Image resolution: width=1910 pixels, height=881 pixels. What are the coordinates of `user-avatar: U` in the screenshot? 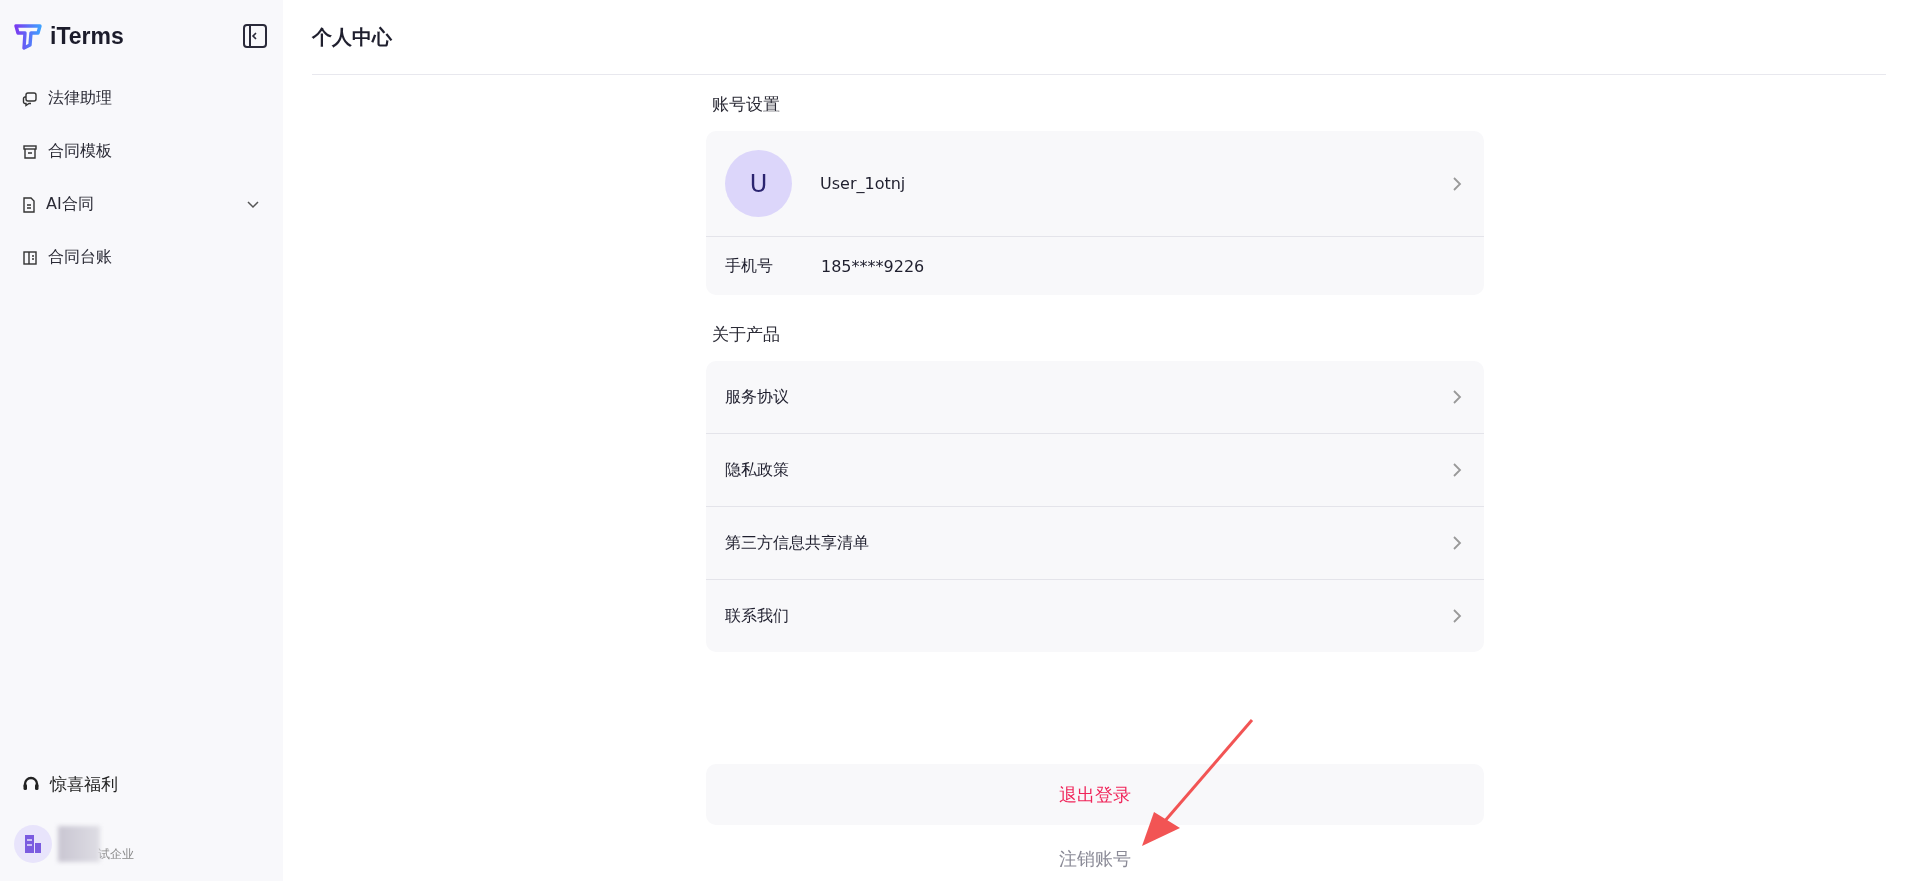 It's located at (758, 183).